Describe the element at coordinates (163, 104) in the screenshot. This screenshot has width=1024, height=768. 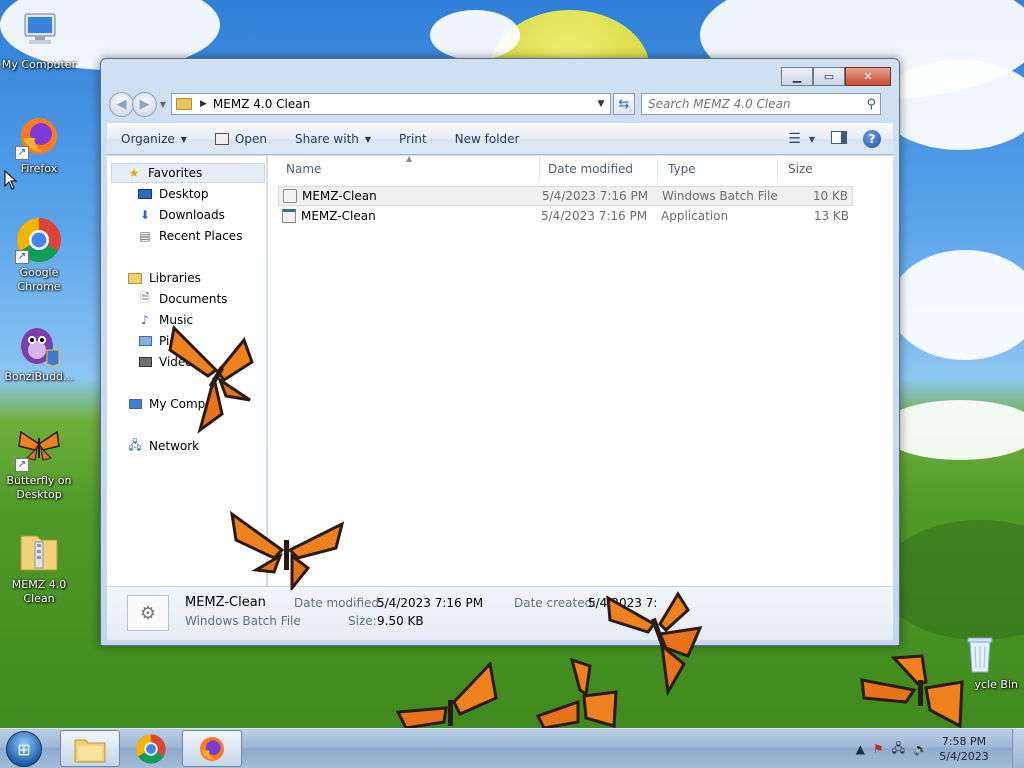
I see `recent-pages-dropdown: ▼` at that location.